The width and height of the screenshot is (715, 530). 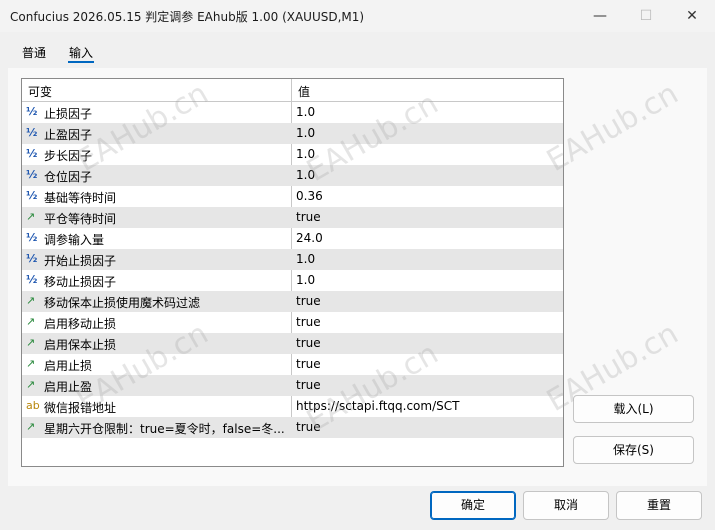 I want to click on column-header-variable: 可变, so click(x=40, y=91).